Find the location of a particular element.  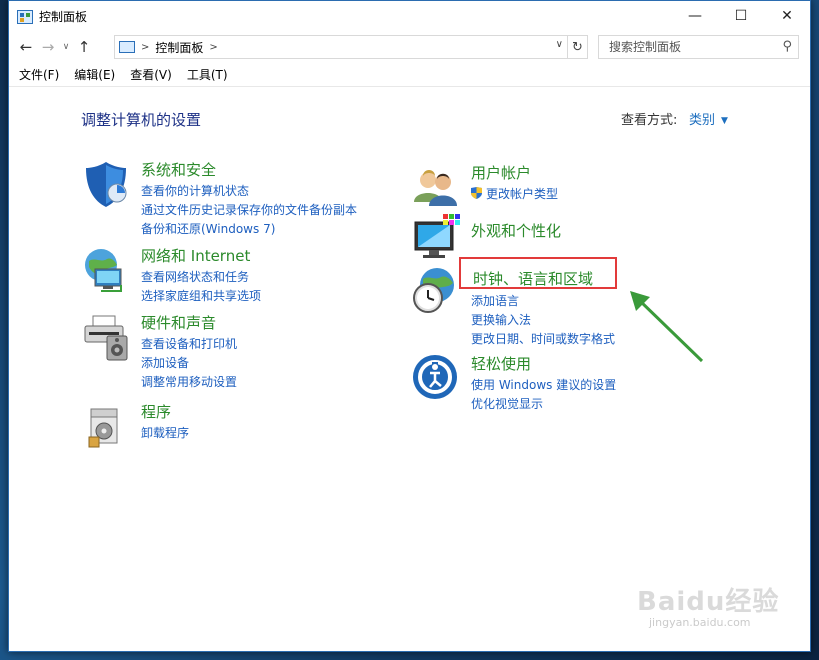

menu-view: 查看(V) is located at coordinates (151, 74).